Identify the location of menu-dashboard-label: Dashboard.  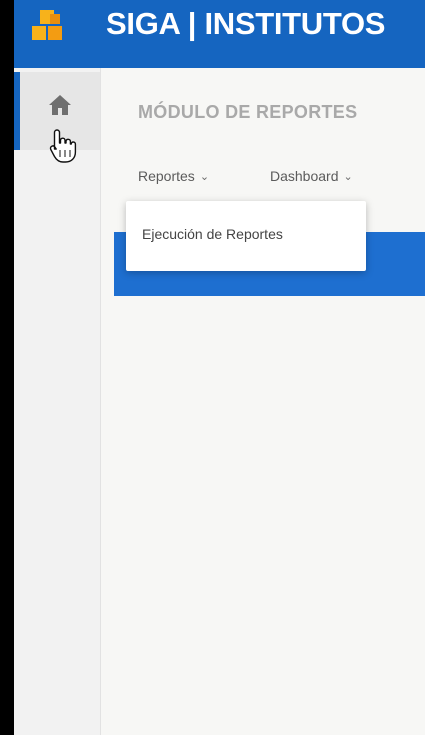
(304, 176).